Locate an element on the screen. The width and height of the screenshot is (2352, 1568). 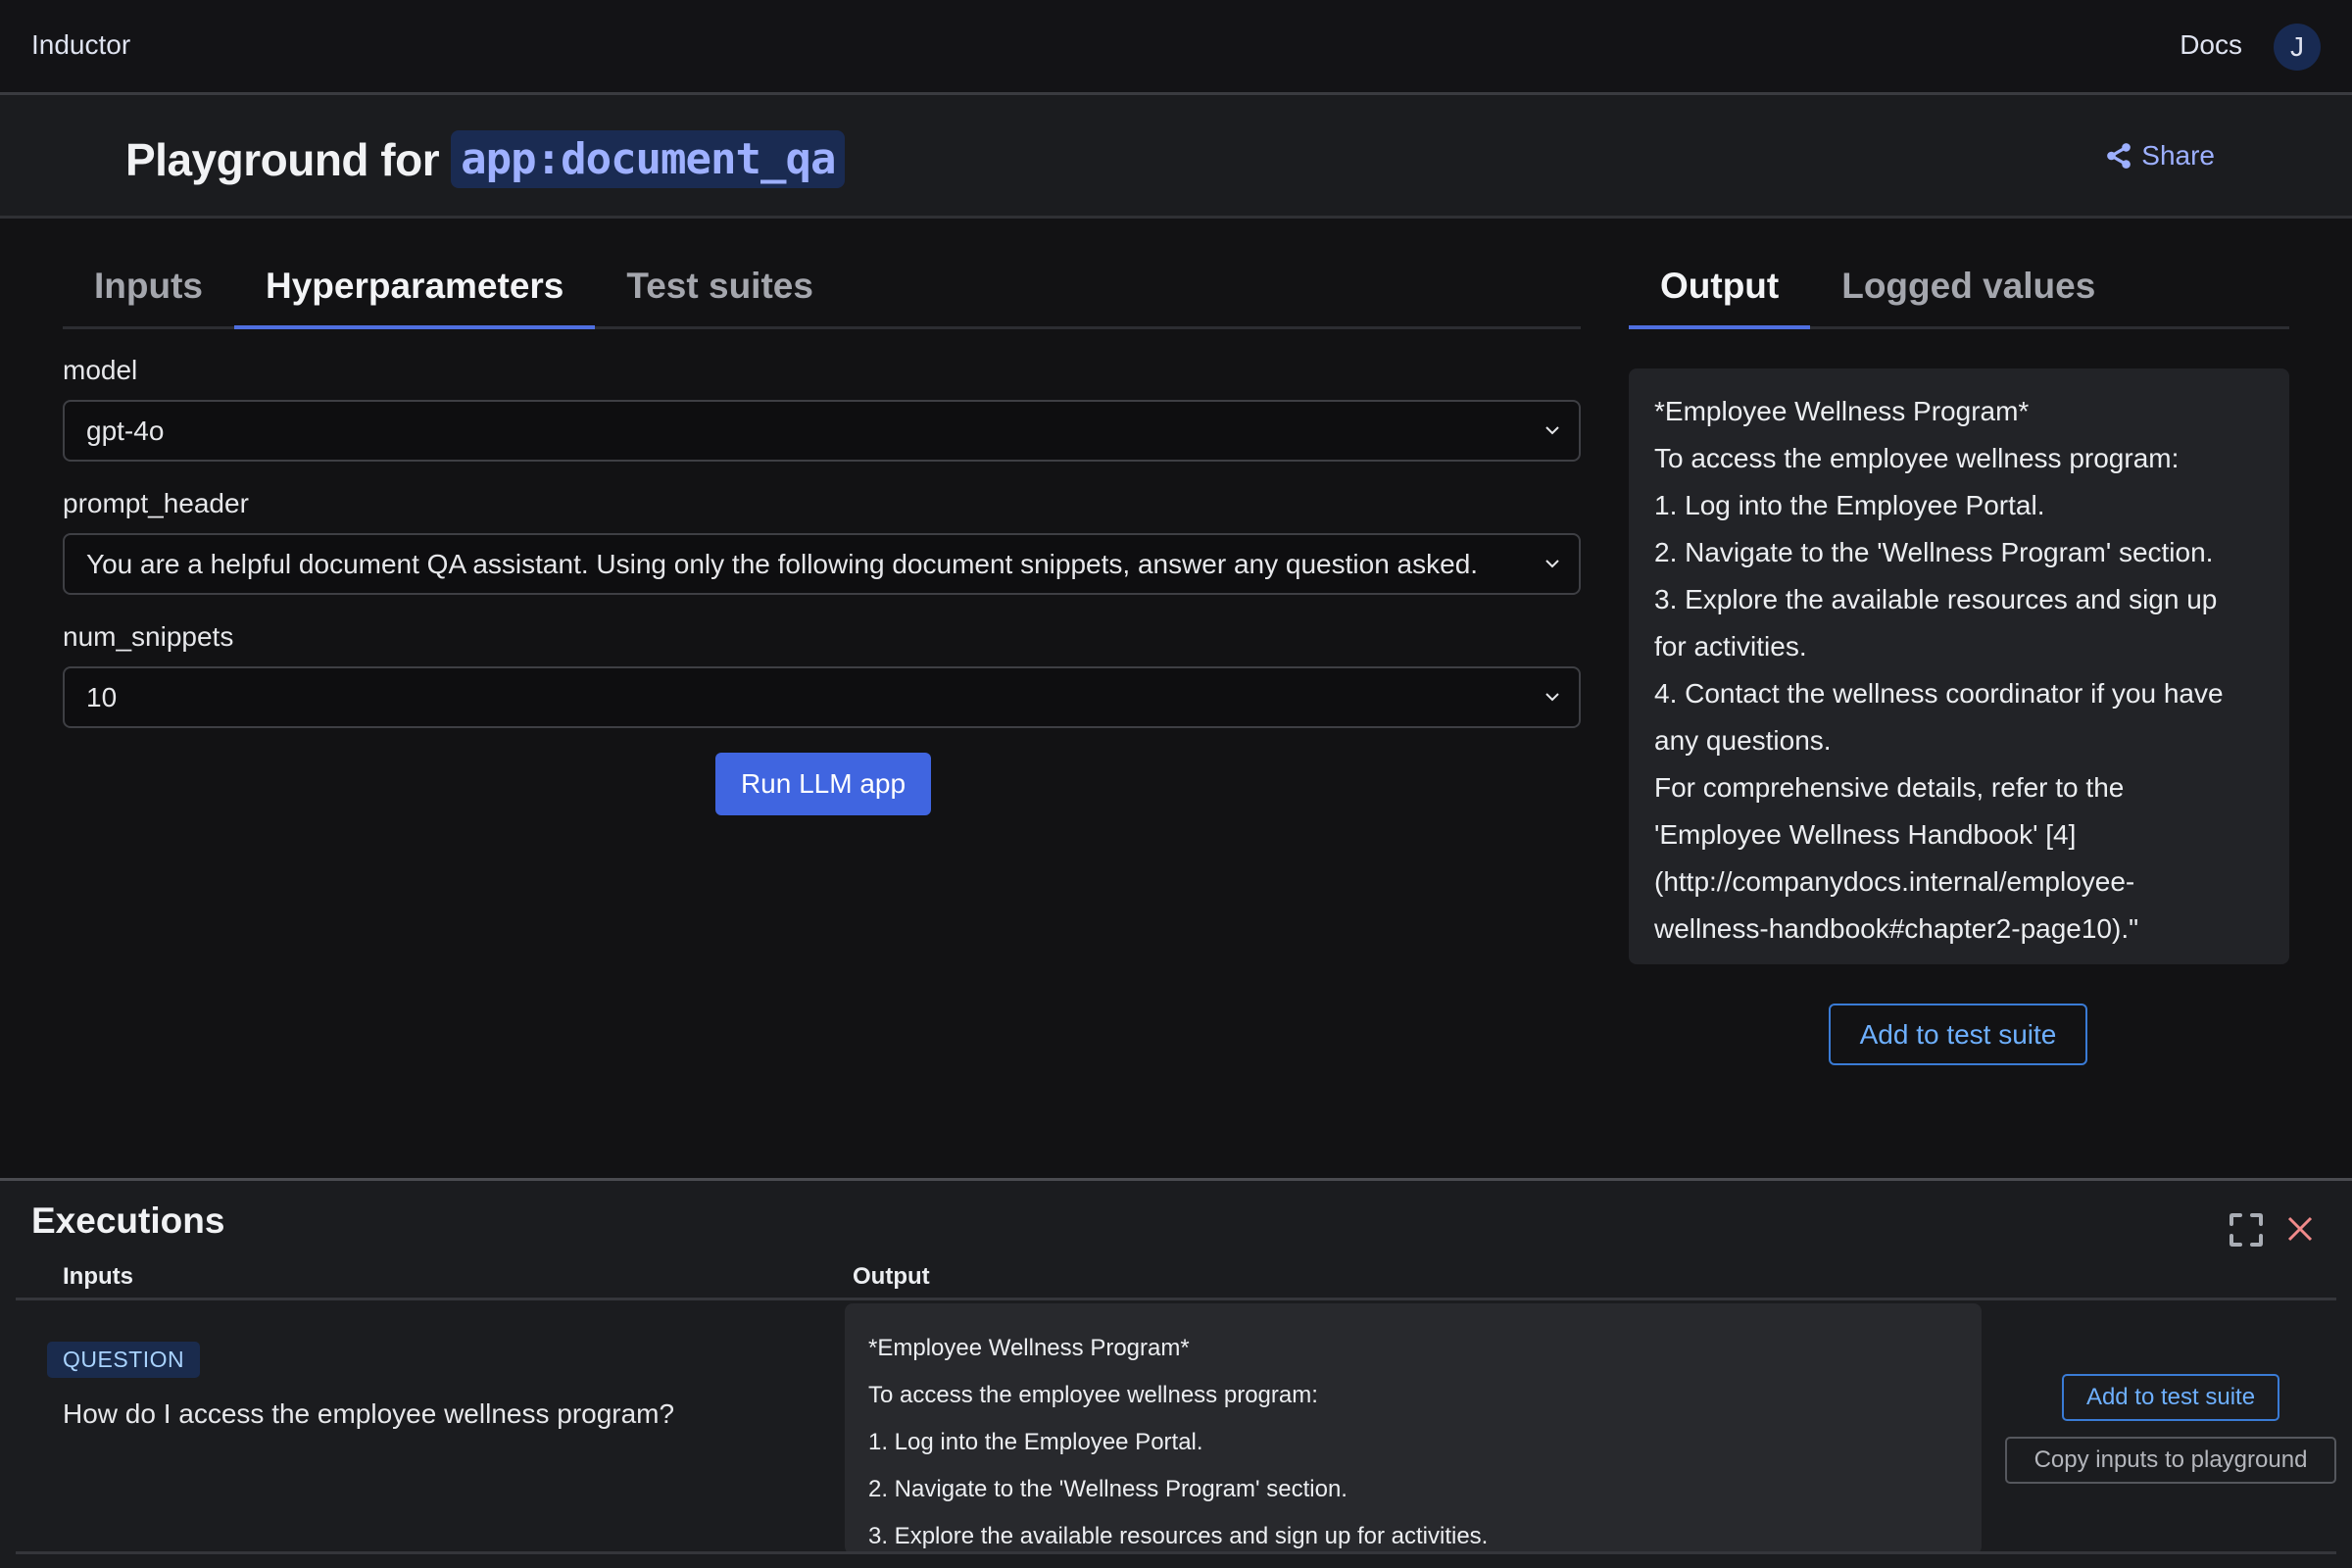
left-tabs: Inputs Hyperparameters Test suites is located at coordinates (822, 296).